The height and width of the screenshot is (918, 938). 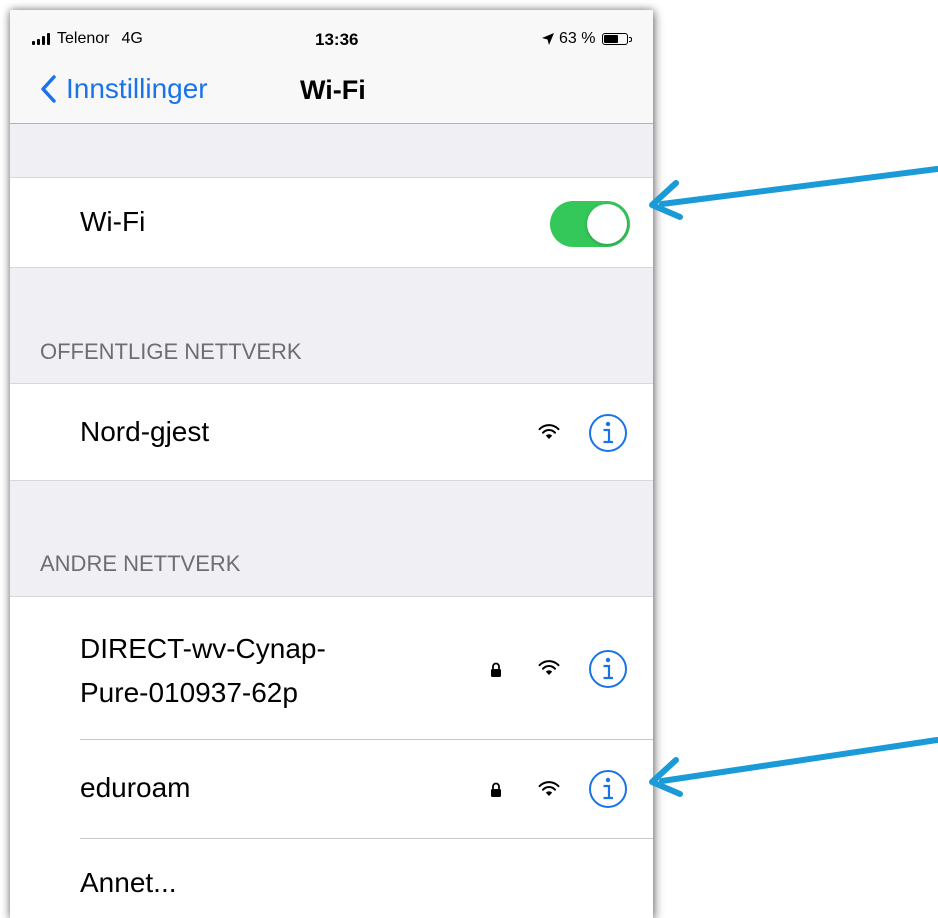 I want to click on wifi-toggle-row: Wi-Fi, so click(x=331, y=222).